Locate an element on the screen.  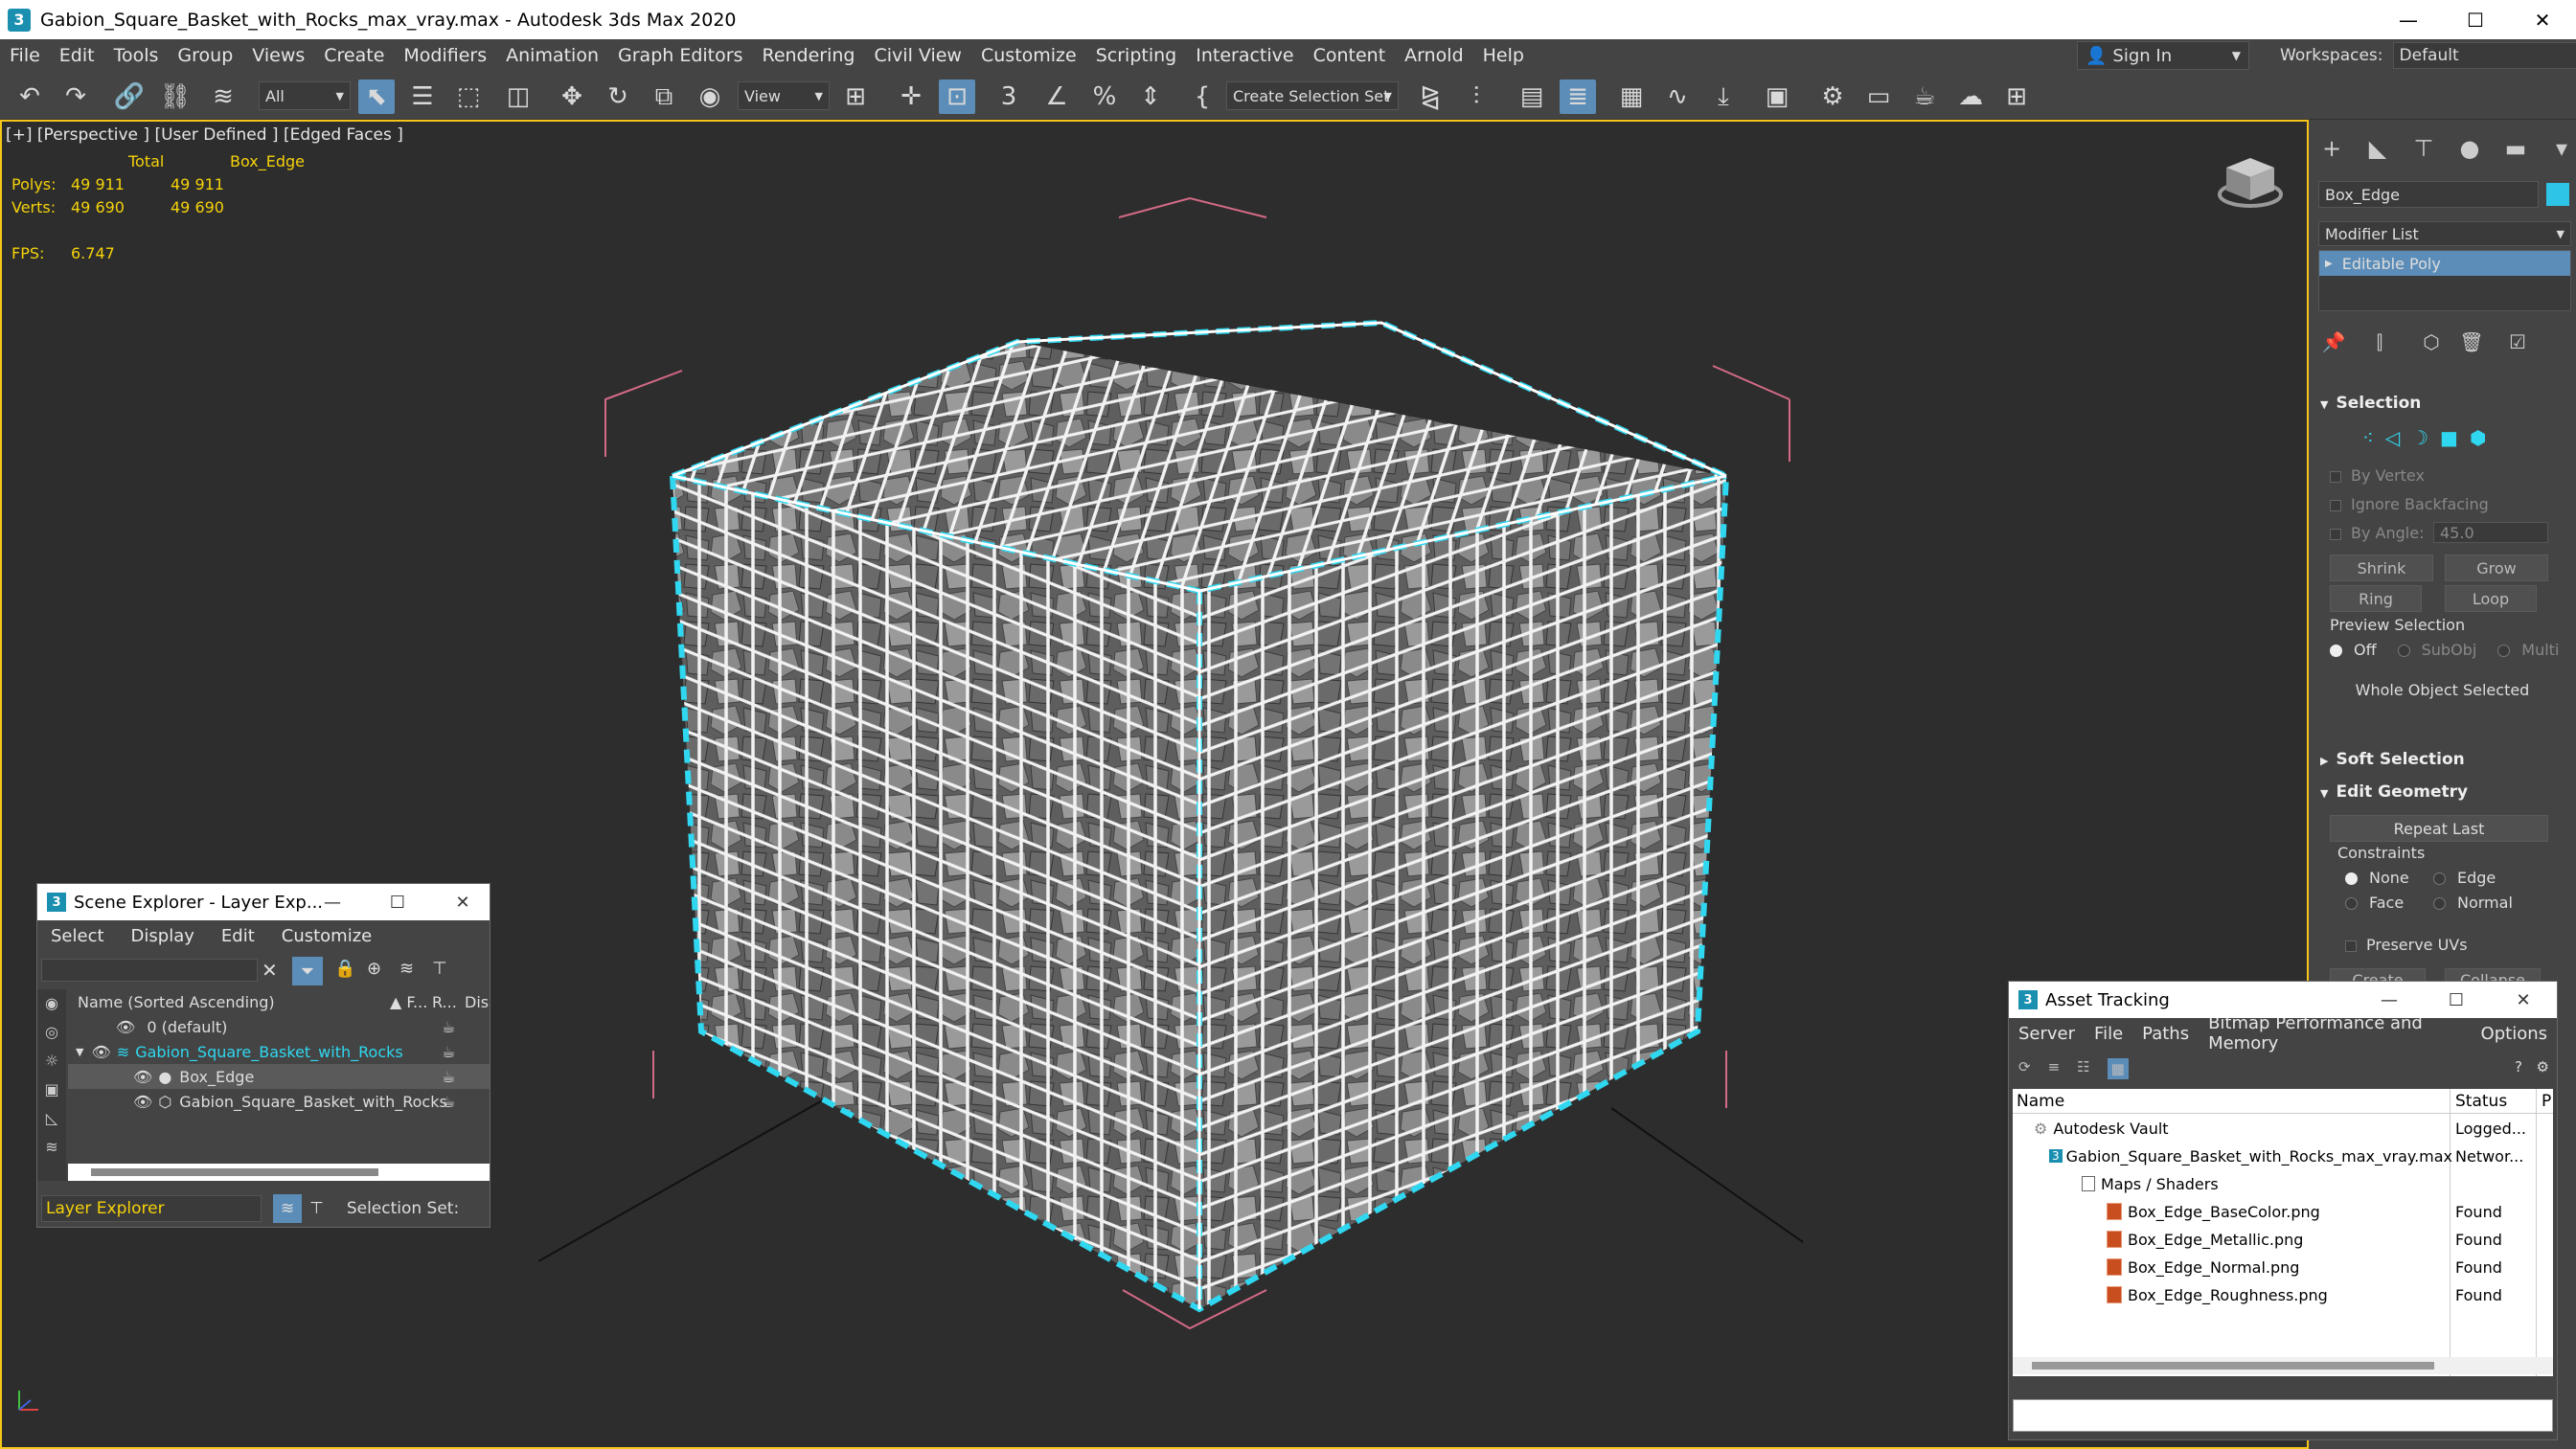
tree-row: ▼ 👁 ≋ Gabion_Square_Basket_with_Rocks ☕ is located at coordinates (279, 1051).